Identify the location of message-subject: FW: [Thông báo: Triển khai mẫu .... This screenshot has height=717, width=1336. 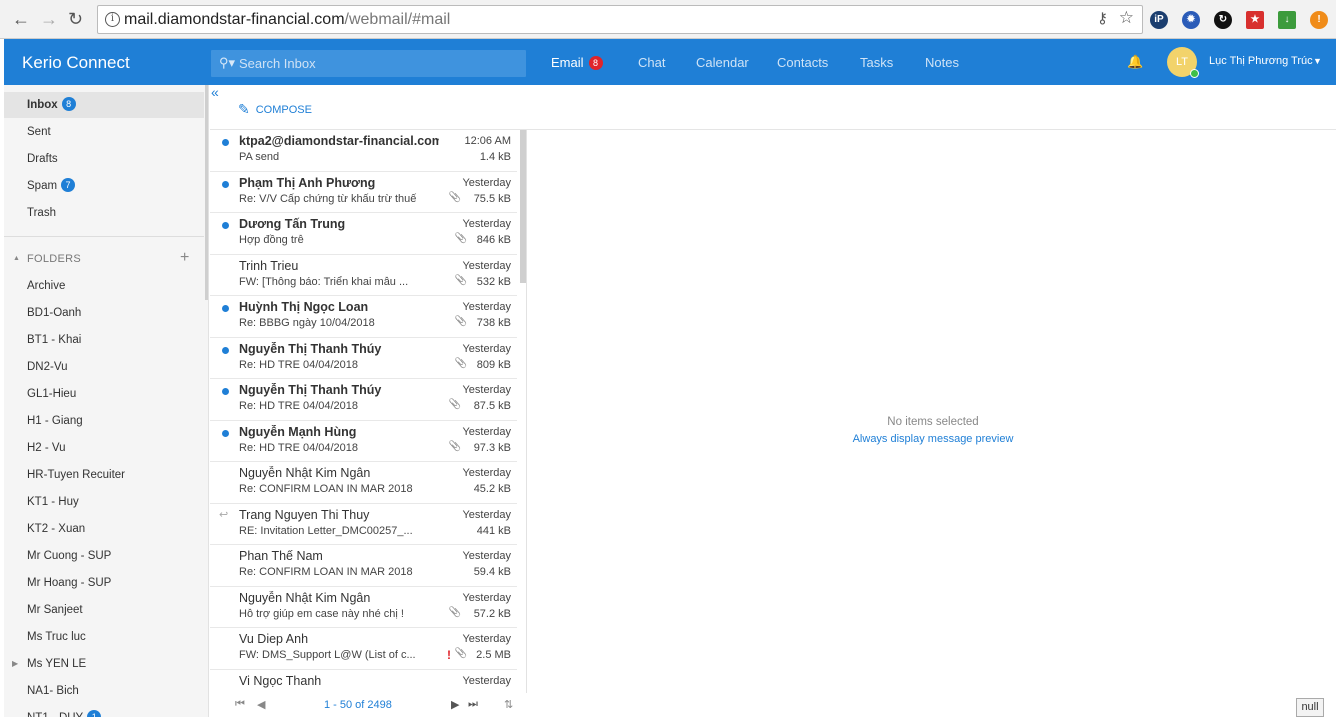
(324, 281).